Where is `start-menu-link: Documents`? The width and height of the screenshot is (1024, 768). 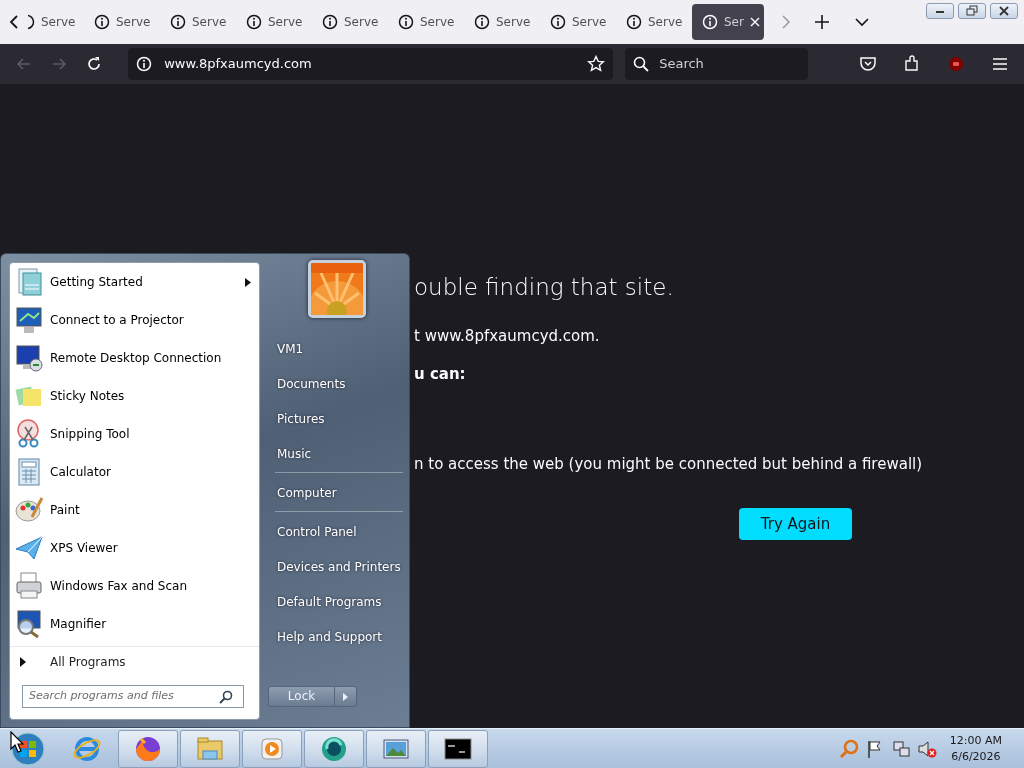 start-menu-link: Documents is located at coordinates (335, 383).